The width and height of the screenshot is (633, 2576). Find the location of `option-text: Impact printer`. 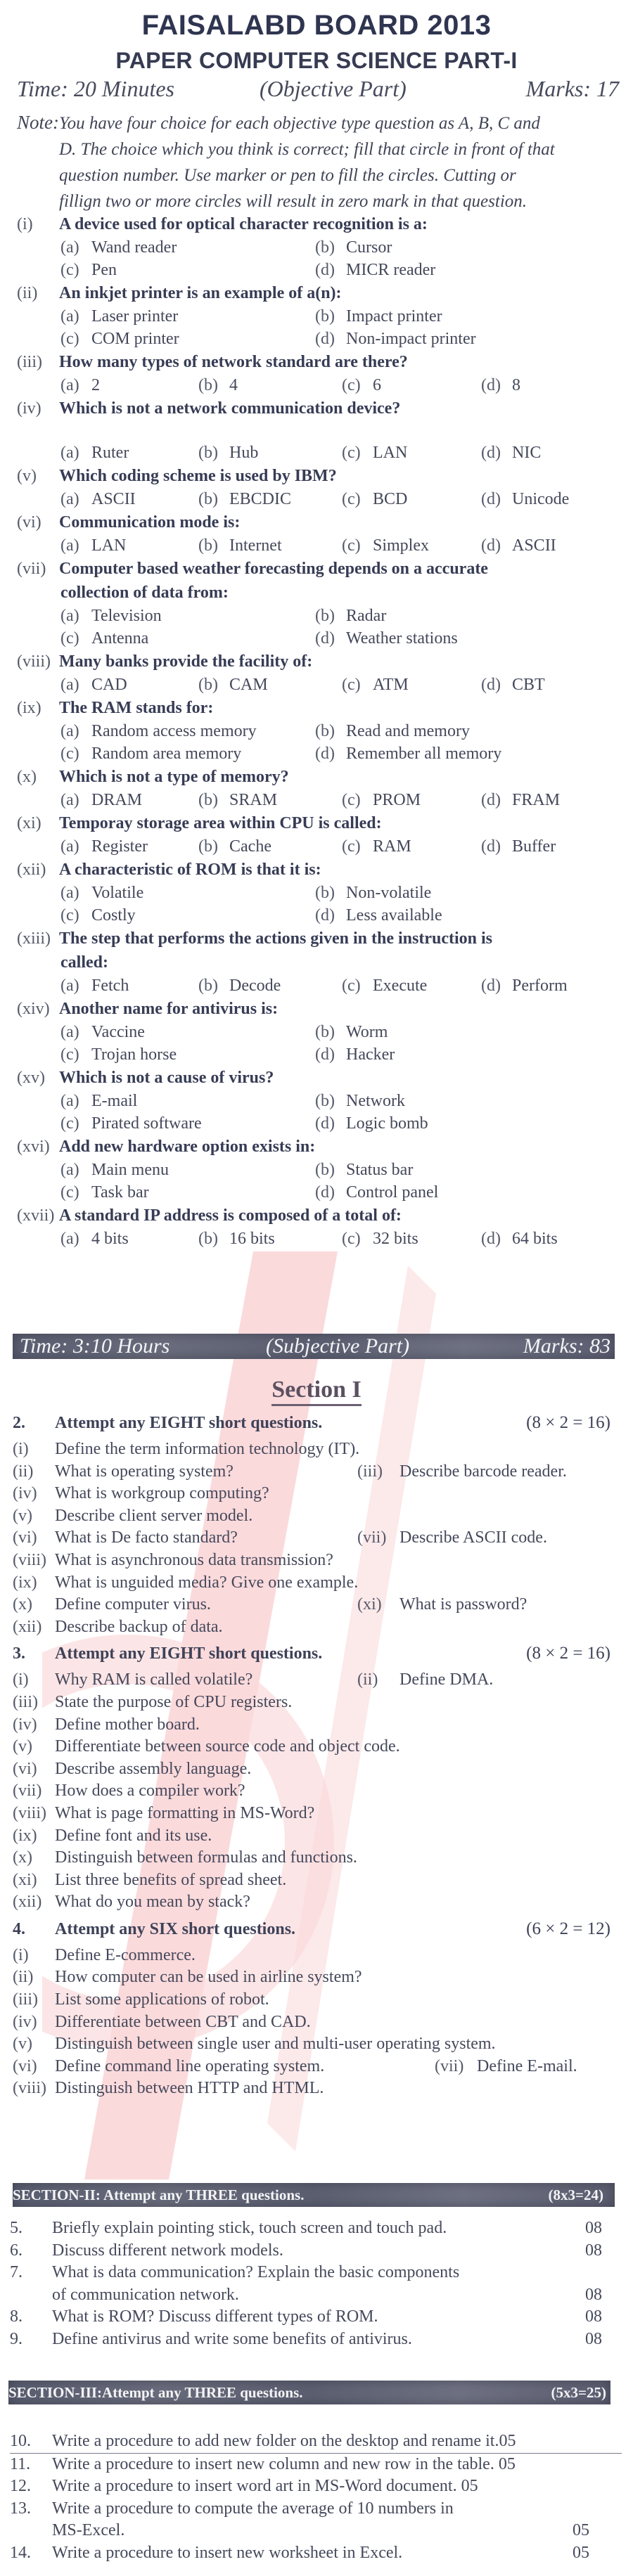

option-text: Impact printer is located at coordinates (394, 316).